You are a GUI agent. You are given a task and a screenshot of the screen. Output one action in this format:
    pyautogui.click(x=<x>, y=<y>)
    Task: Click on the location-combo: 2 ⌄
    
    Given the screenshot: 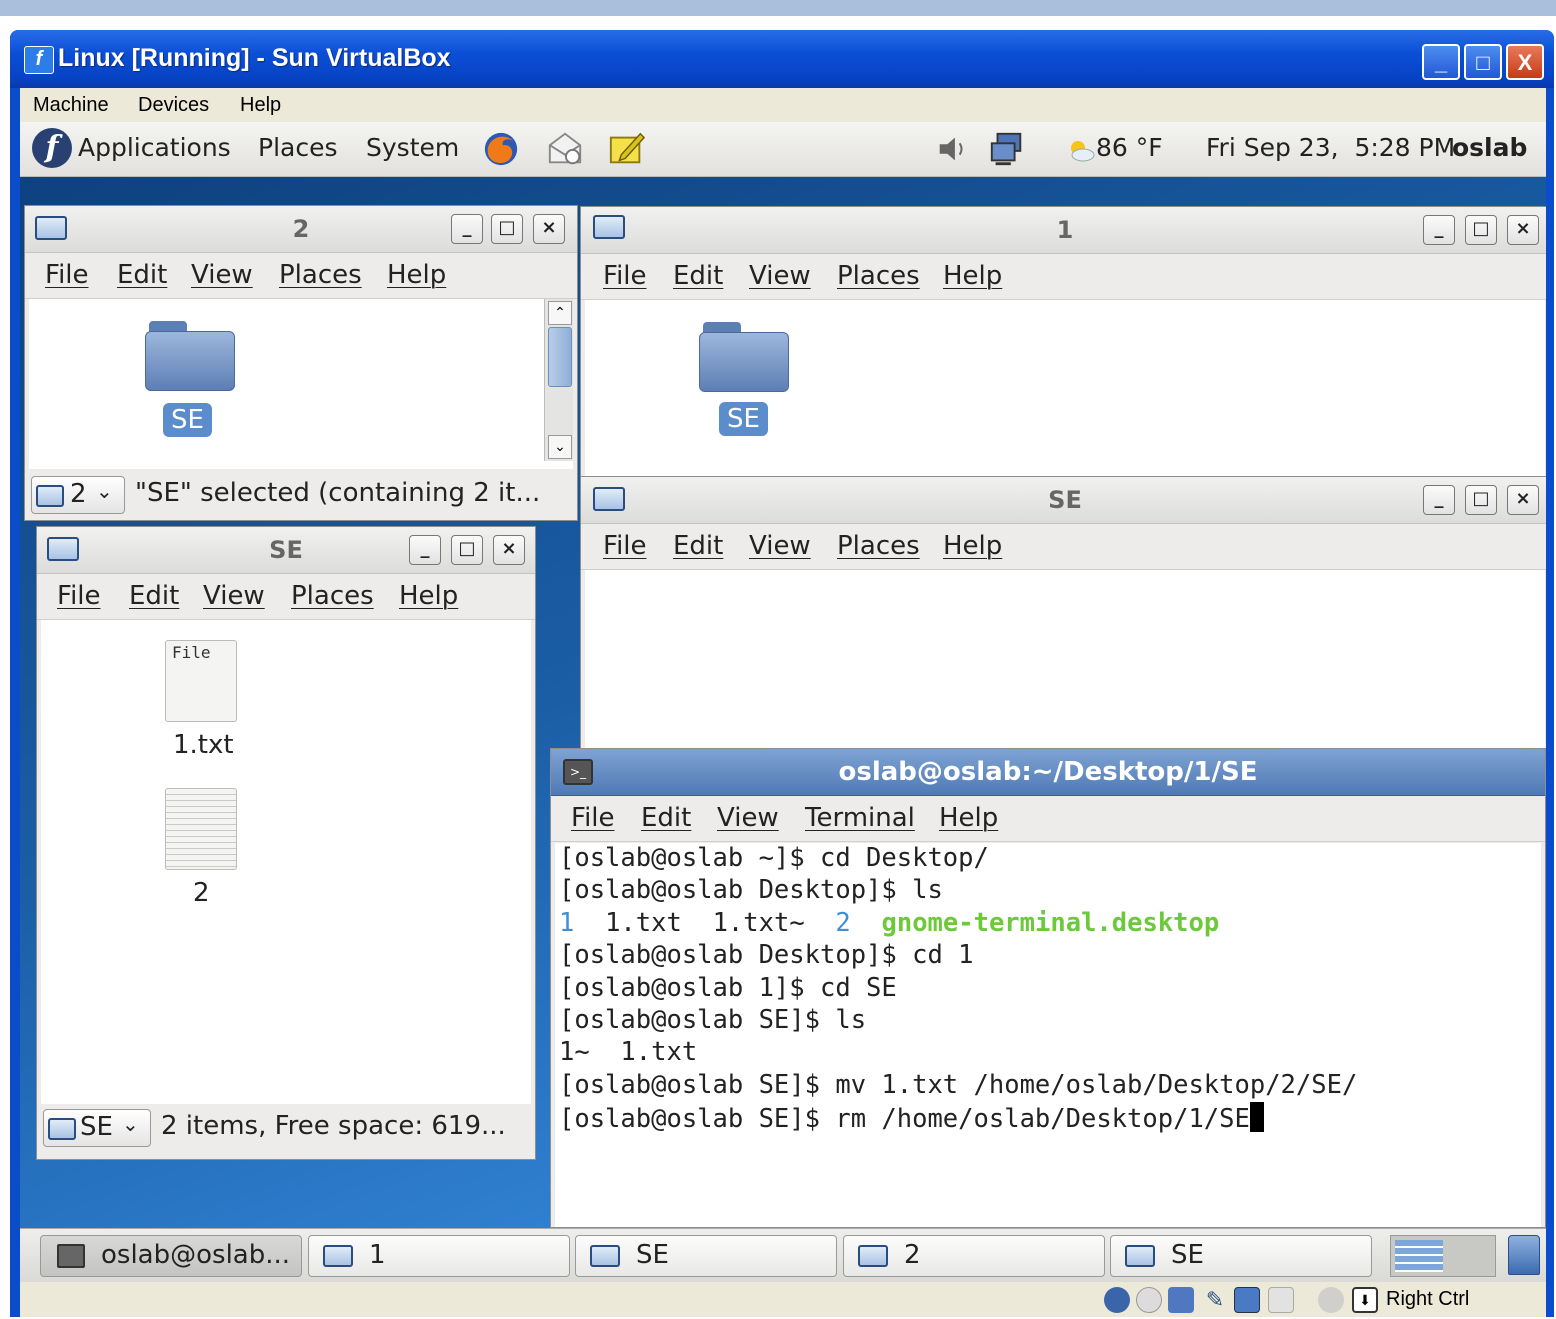 What is the action you would take?
    pyautogui.click(x=78, y=495)
    